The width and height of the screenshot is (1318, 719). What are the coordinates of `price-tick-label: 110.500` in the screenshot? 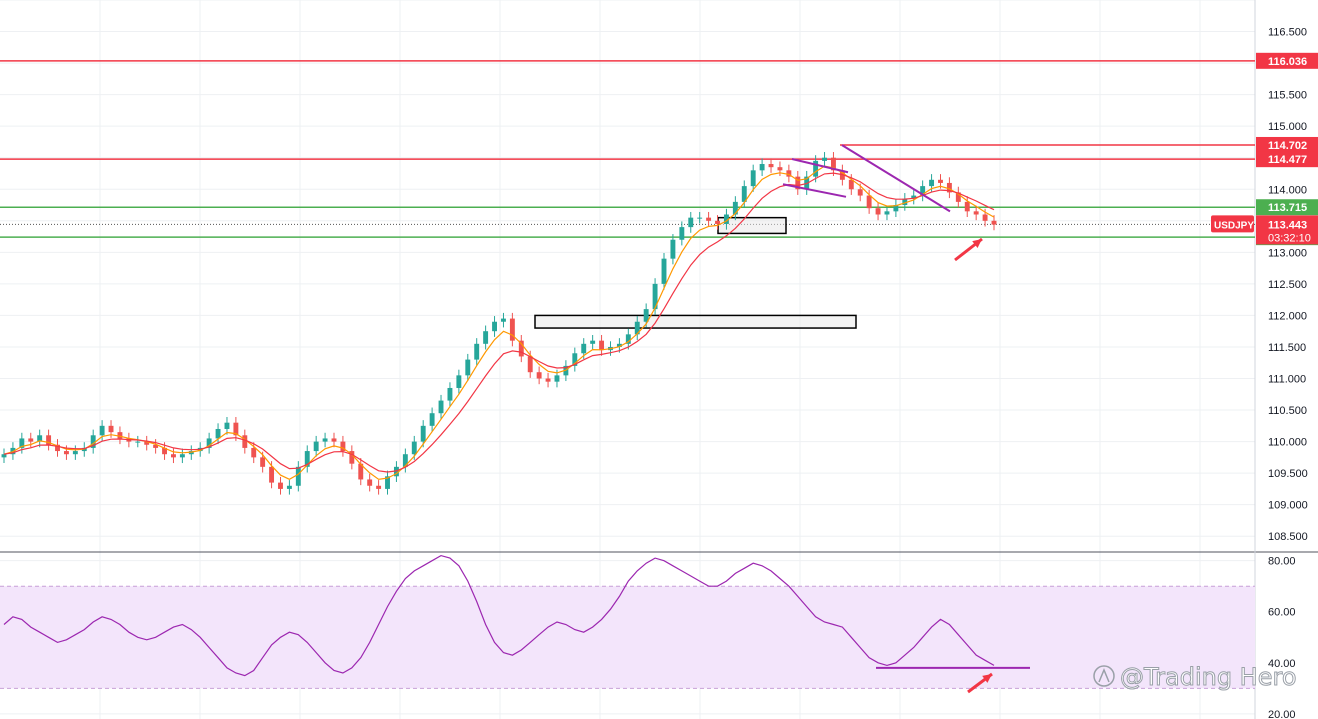 It's located at (1287, 411).